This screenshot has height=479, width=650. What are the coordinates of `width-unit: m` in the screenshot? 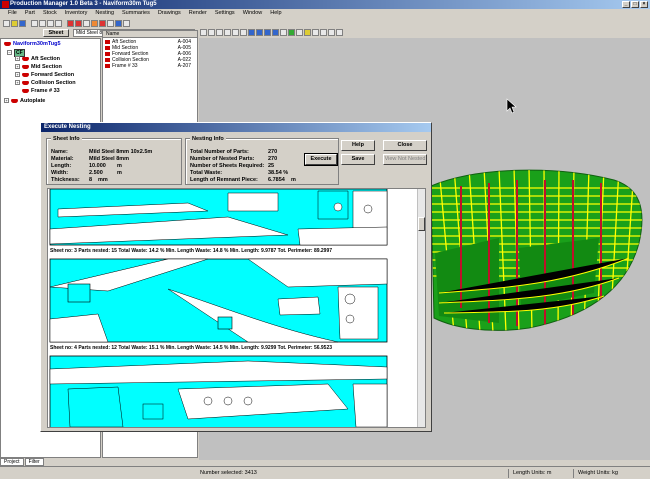 It's located at (119, 173).